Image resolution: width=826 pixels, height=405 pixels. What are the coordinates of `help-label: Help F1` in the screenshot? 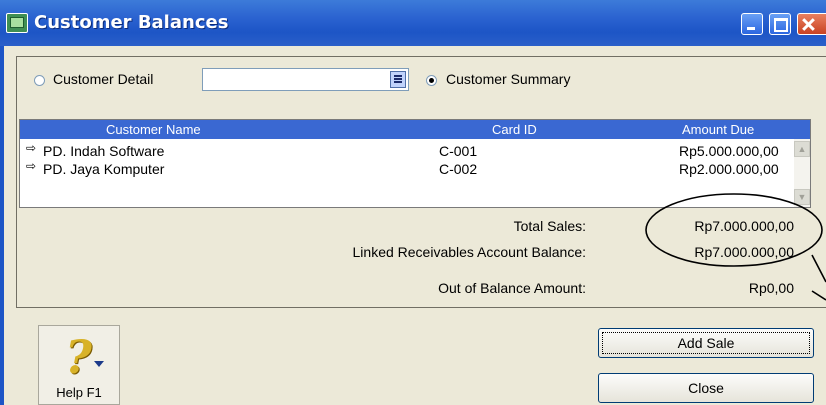 It's located at (79, 392).